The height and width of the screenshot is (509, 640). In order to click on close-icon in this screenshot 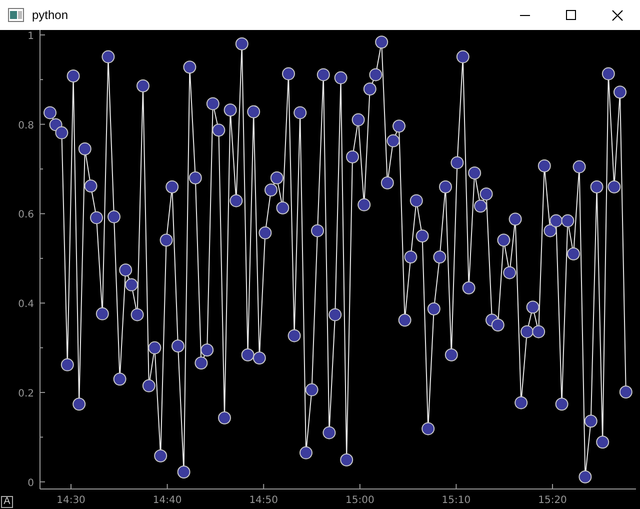, I will do `click(617, 15)`.